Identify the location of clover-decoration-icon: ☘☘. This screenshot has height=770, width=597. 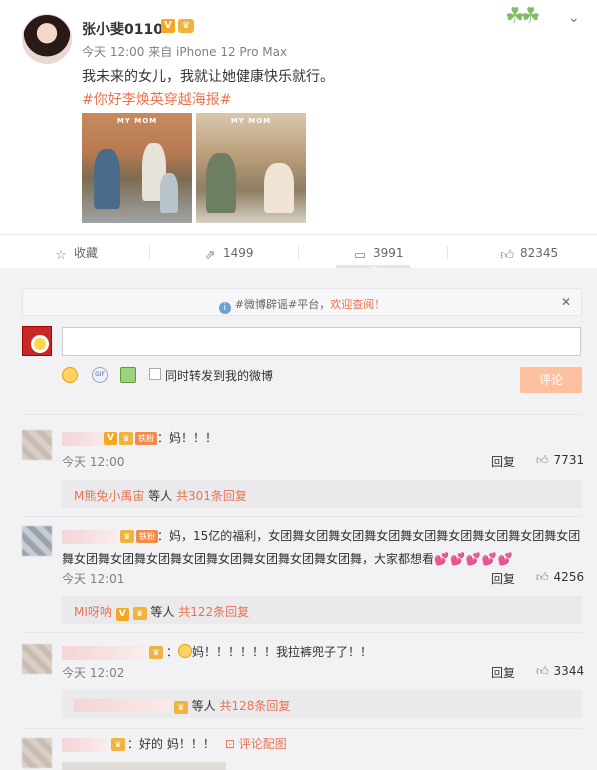
(523, 16).